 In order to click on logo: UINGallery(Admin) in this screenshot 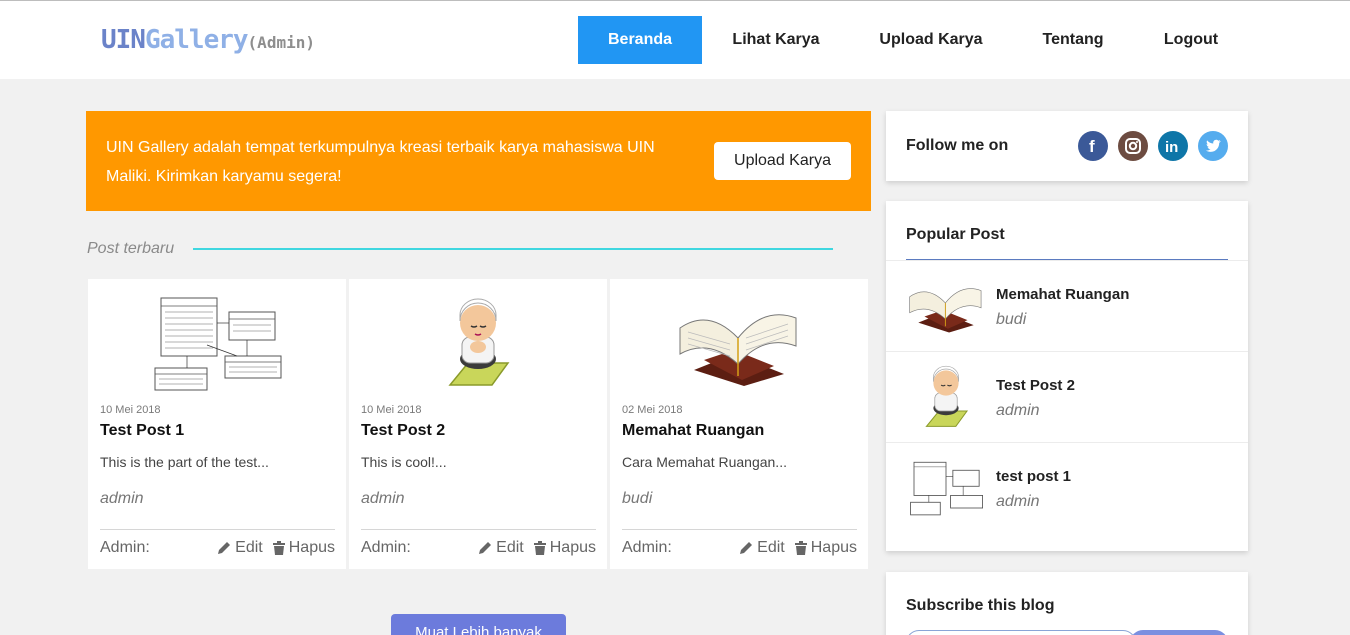, I will do `click(208, 40)`.